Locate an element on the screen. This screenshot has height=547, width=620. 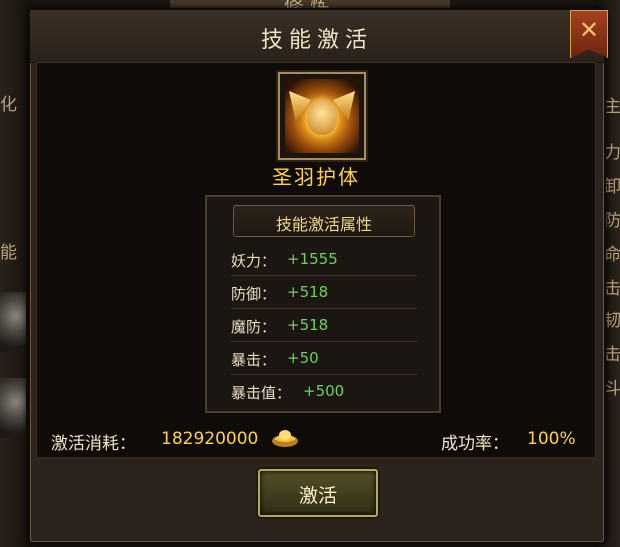
attribute-title-plate: 技能激活属性 is located at coordinates (324, 221).